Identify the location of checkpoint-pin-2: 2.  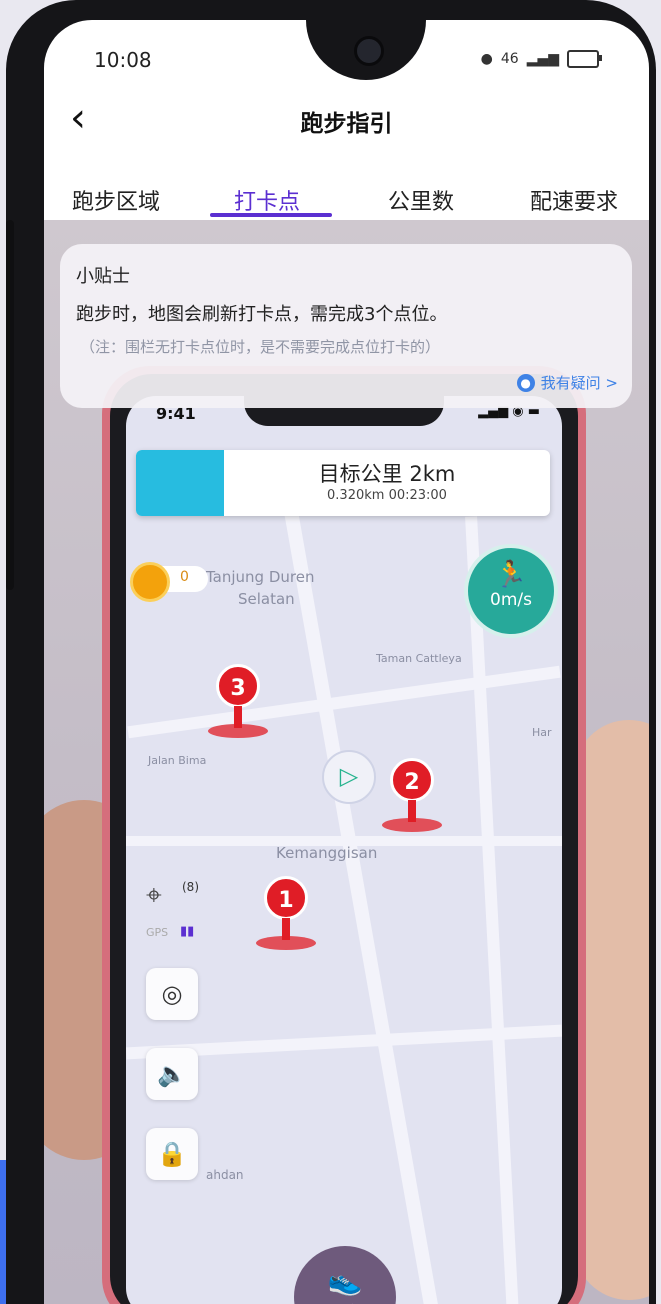
(412, 803).